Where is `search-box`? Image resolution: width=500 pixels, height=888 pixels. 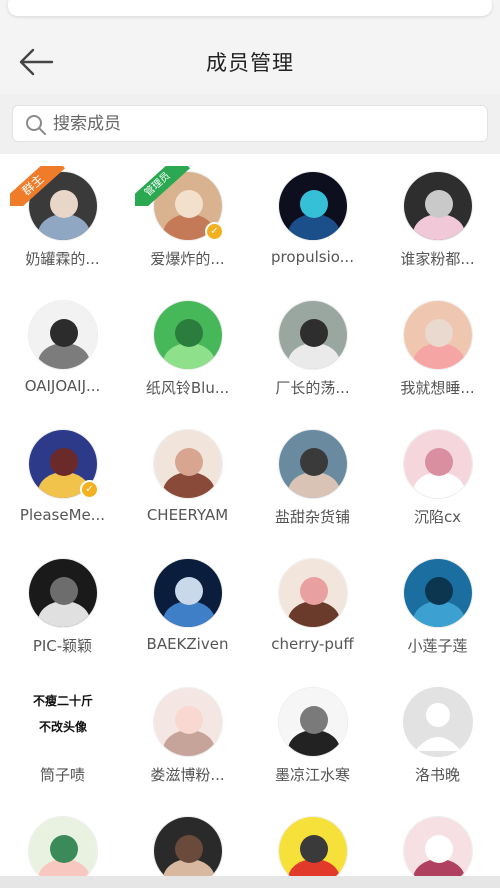
search-box is located at coordinates (250, 123).